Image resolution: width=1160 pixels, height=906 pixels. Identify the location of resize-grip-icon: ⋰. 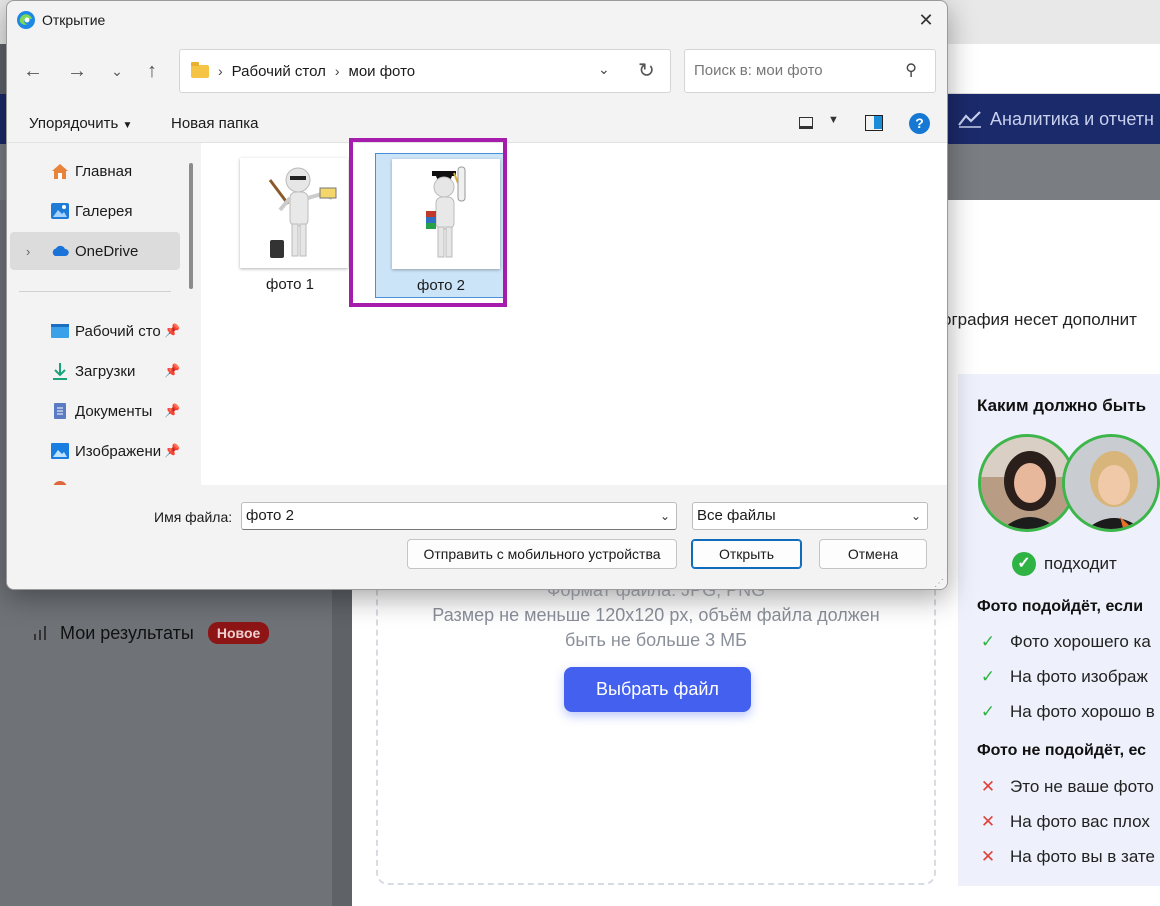
(939, 583).